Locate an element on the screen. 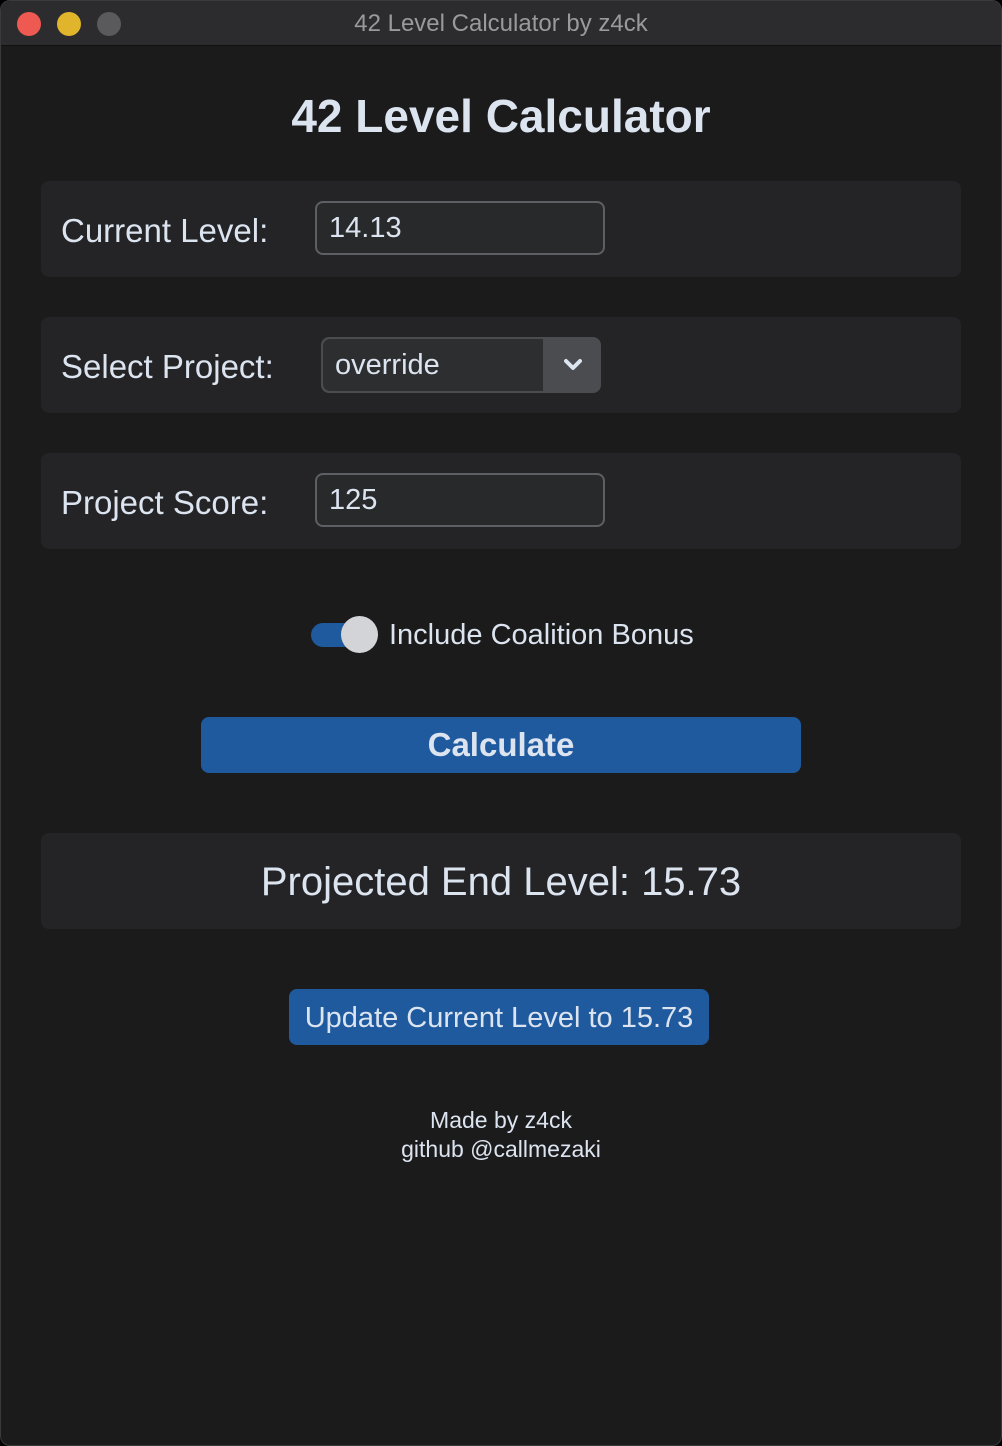 The image size is (1002, 1446). projected-end-level: Projected End Level: 15.73 is located at coordinates (501, 882).